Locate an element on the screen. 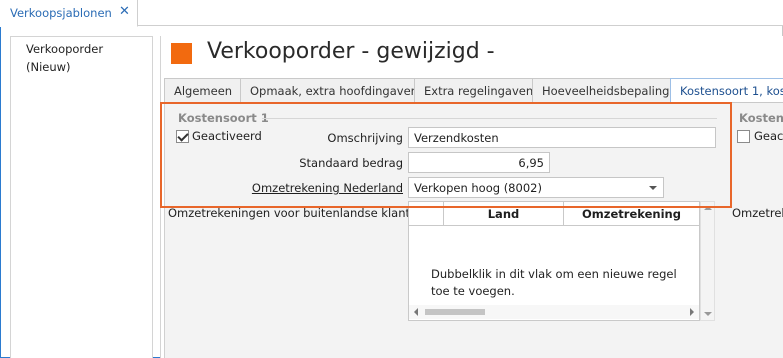 The image size is (783, 358). page-title: Verkooporder - gewijzigd - is located at coordinates (351, 51).